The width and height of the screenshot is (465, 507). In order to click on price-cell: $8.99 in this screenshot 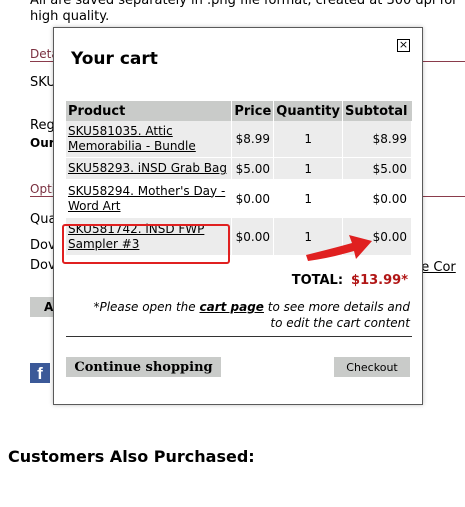, I will do `click(253, 139)`.